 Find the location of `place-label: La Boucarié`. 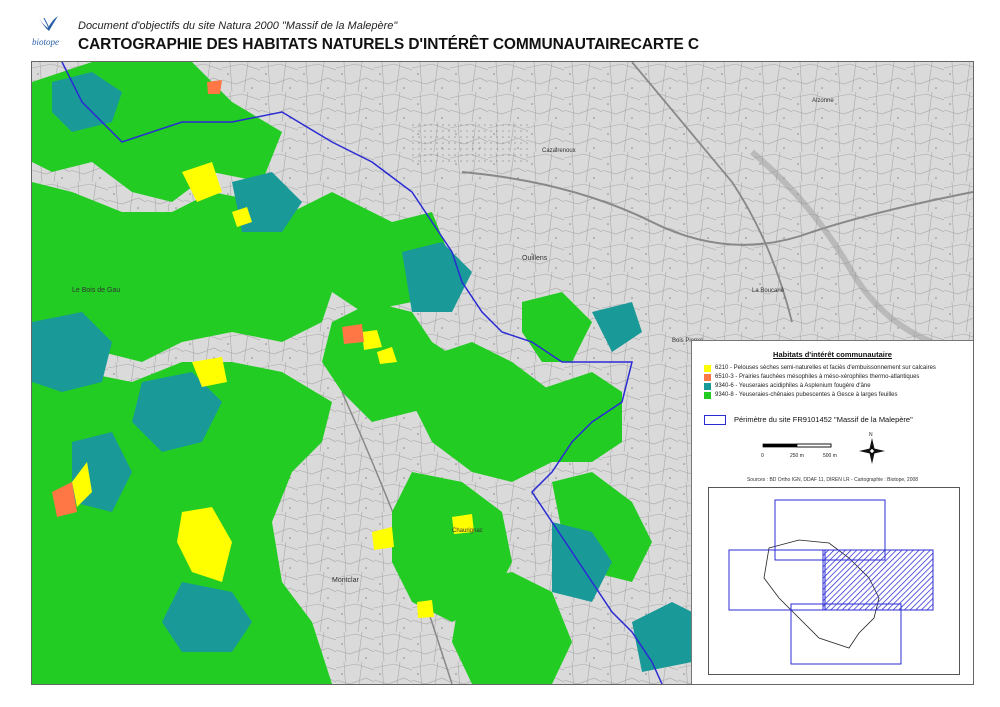

place-label: La Boucarié is located at coordinates (768, 291).